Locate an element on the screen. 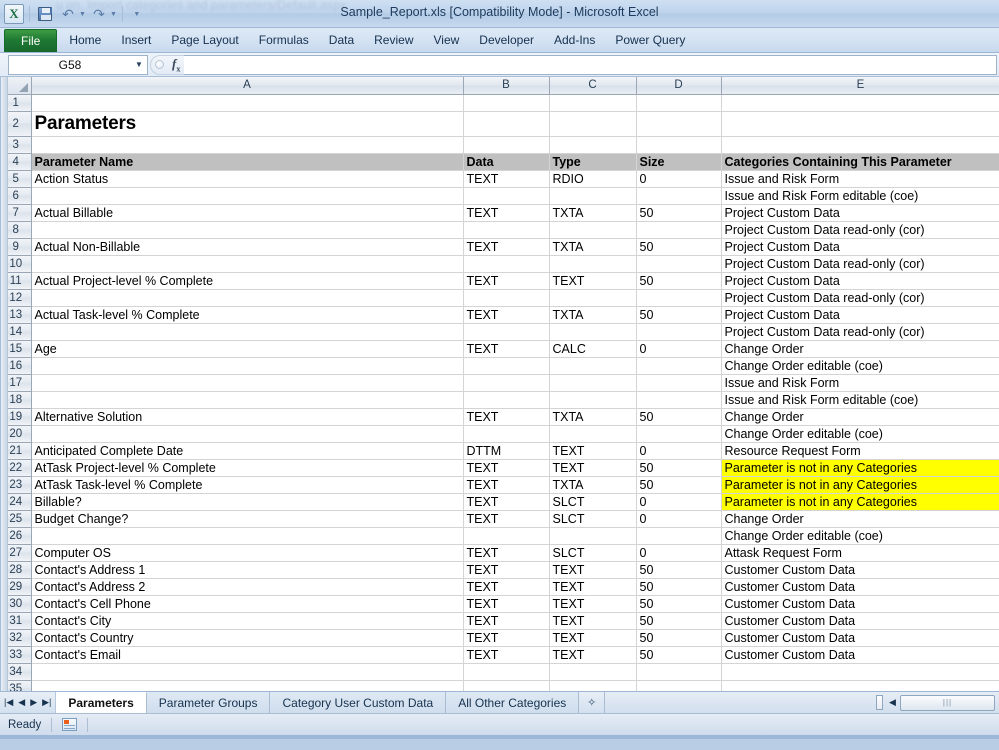  cell-b13: TEXT is located at coordinates (506, 315).